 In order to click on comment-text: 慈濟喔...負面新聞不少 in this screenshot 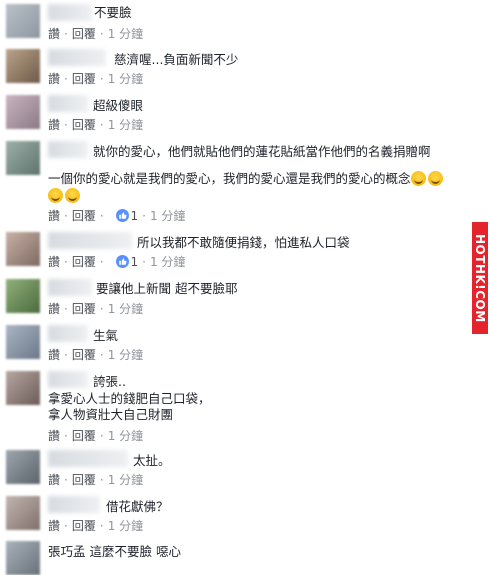, I will do `click(176, 59)`.